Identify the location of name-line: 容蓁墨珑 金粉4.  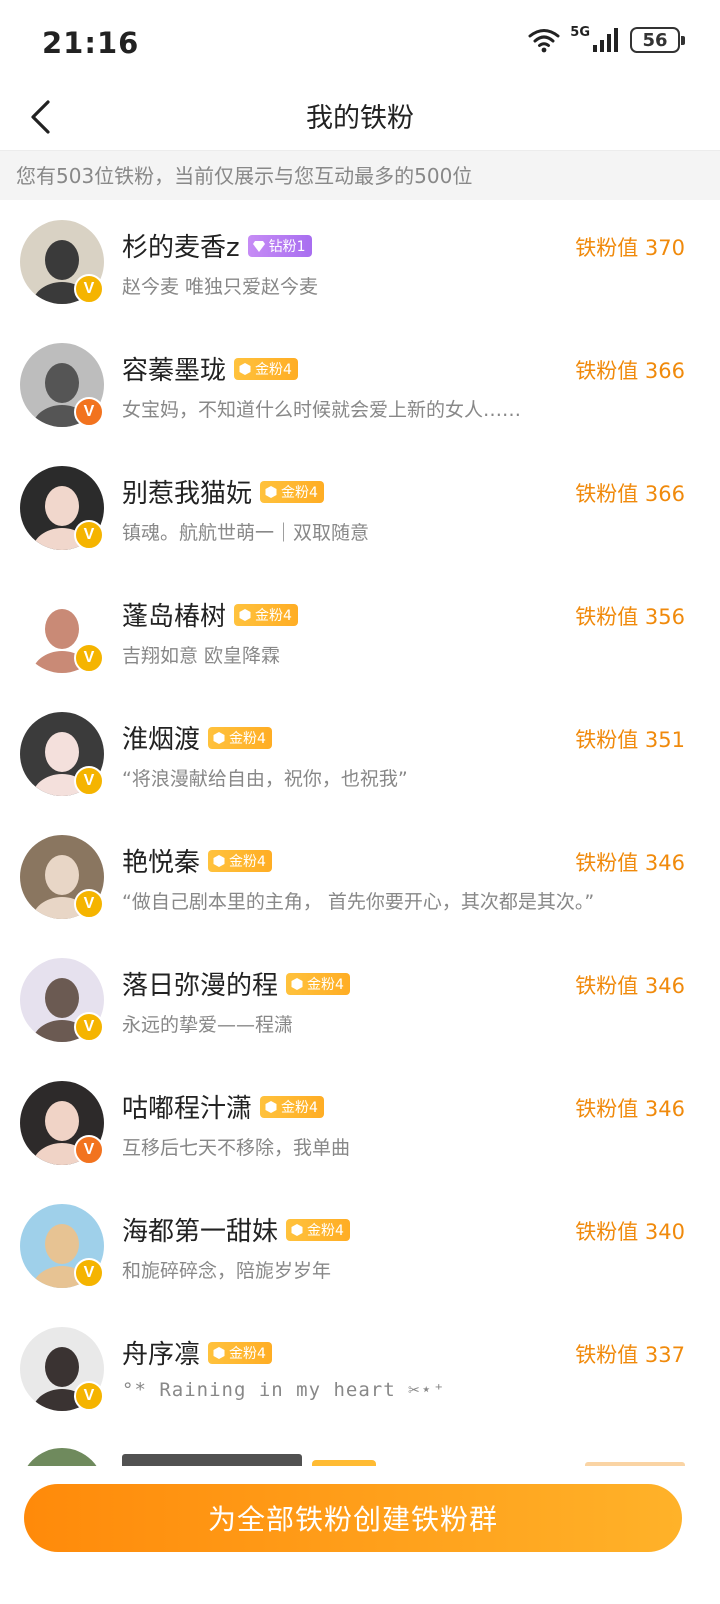
(210, 368).